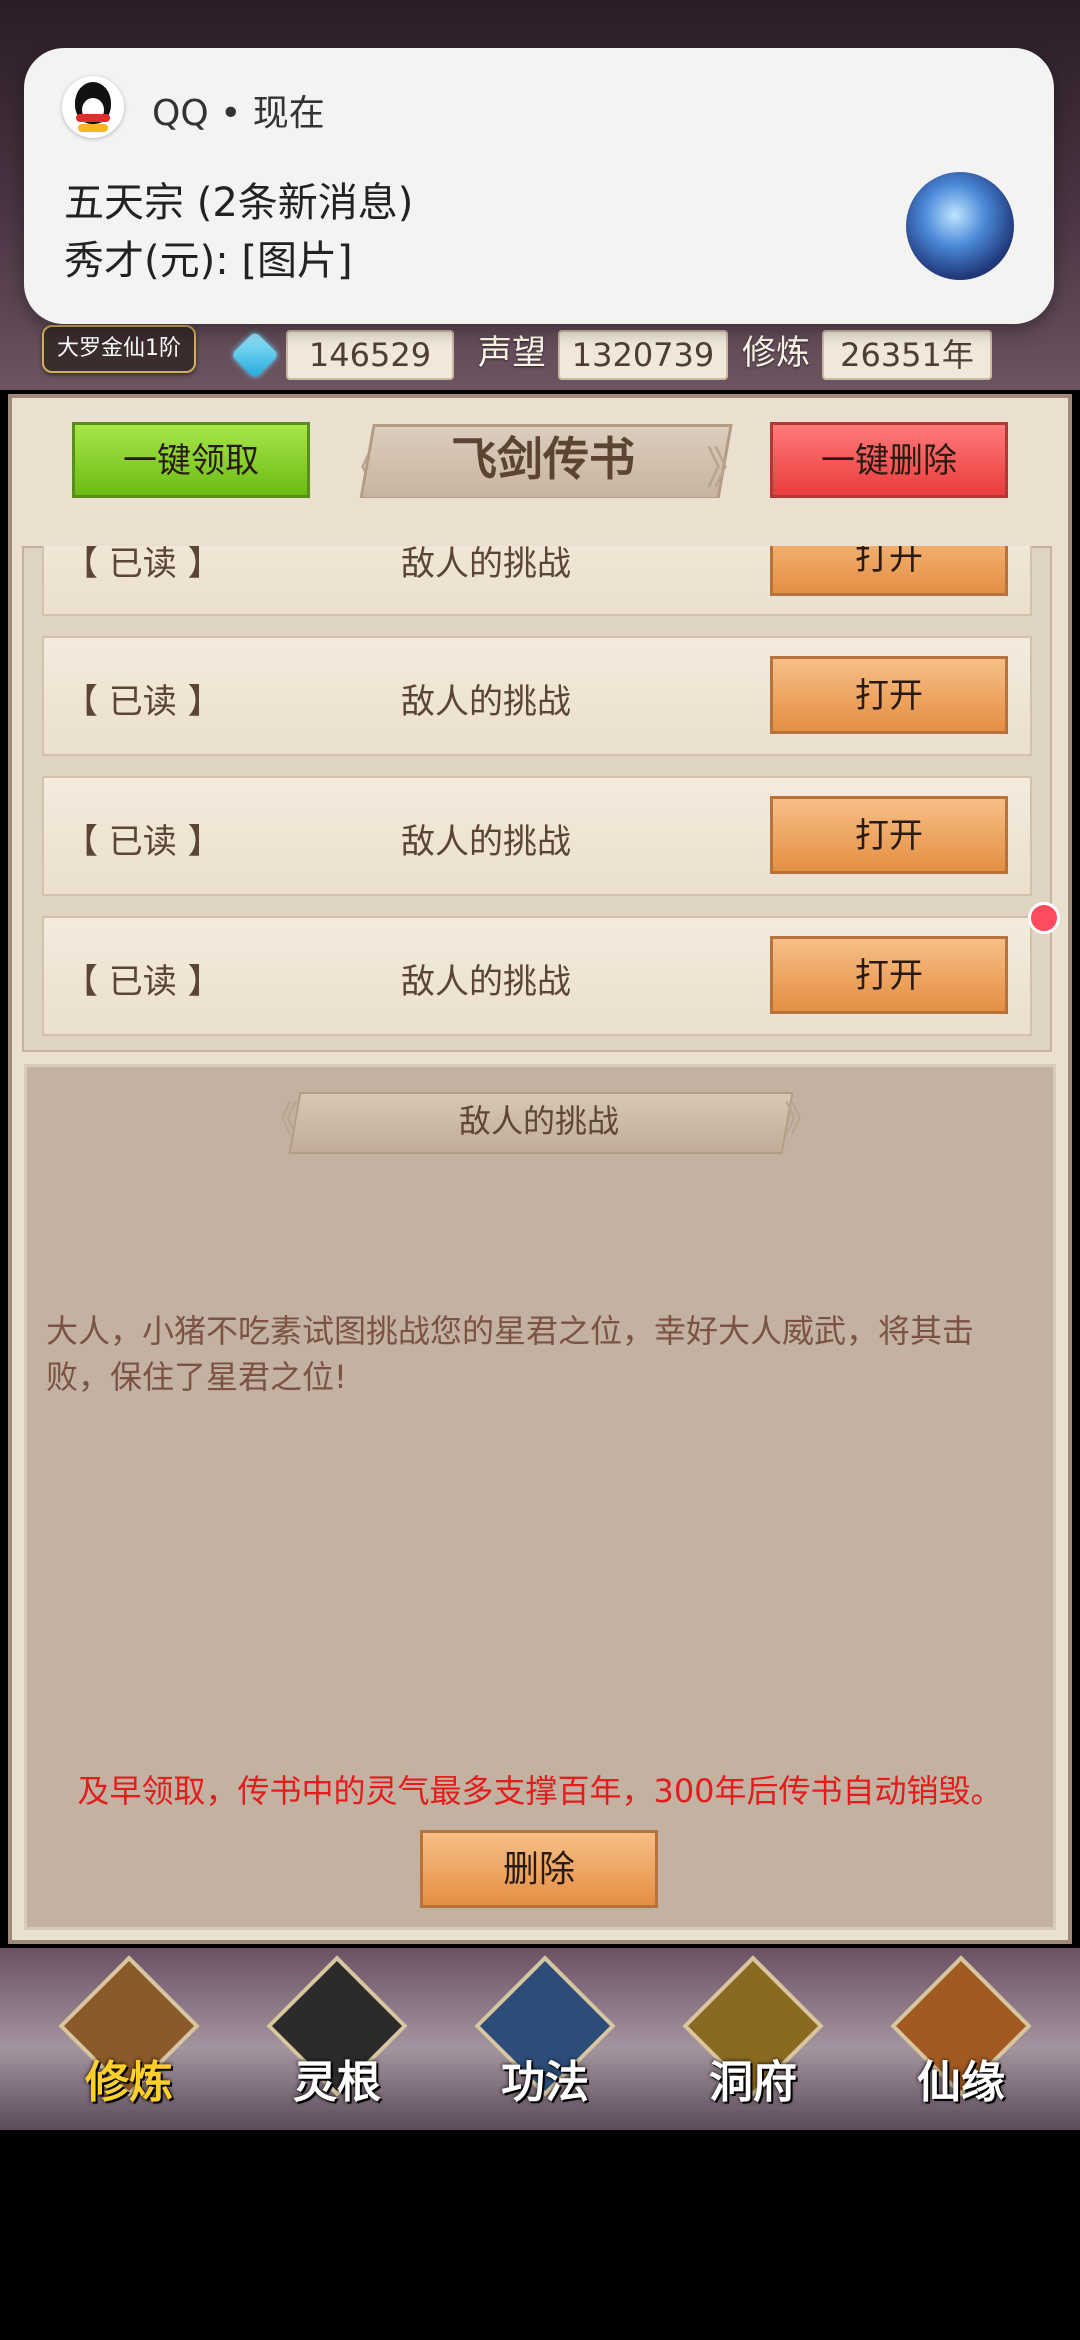  What do you see at coordinates (961, 2035) in the screenshot?
I see `nav-fate: 仙缘` at bounding box center [961, 2035].